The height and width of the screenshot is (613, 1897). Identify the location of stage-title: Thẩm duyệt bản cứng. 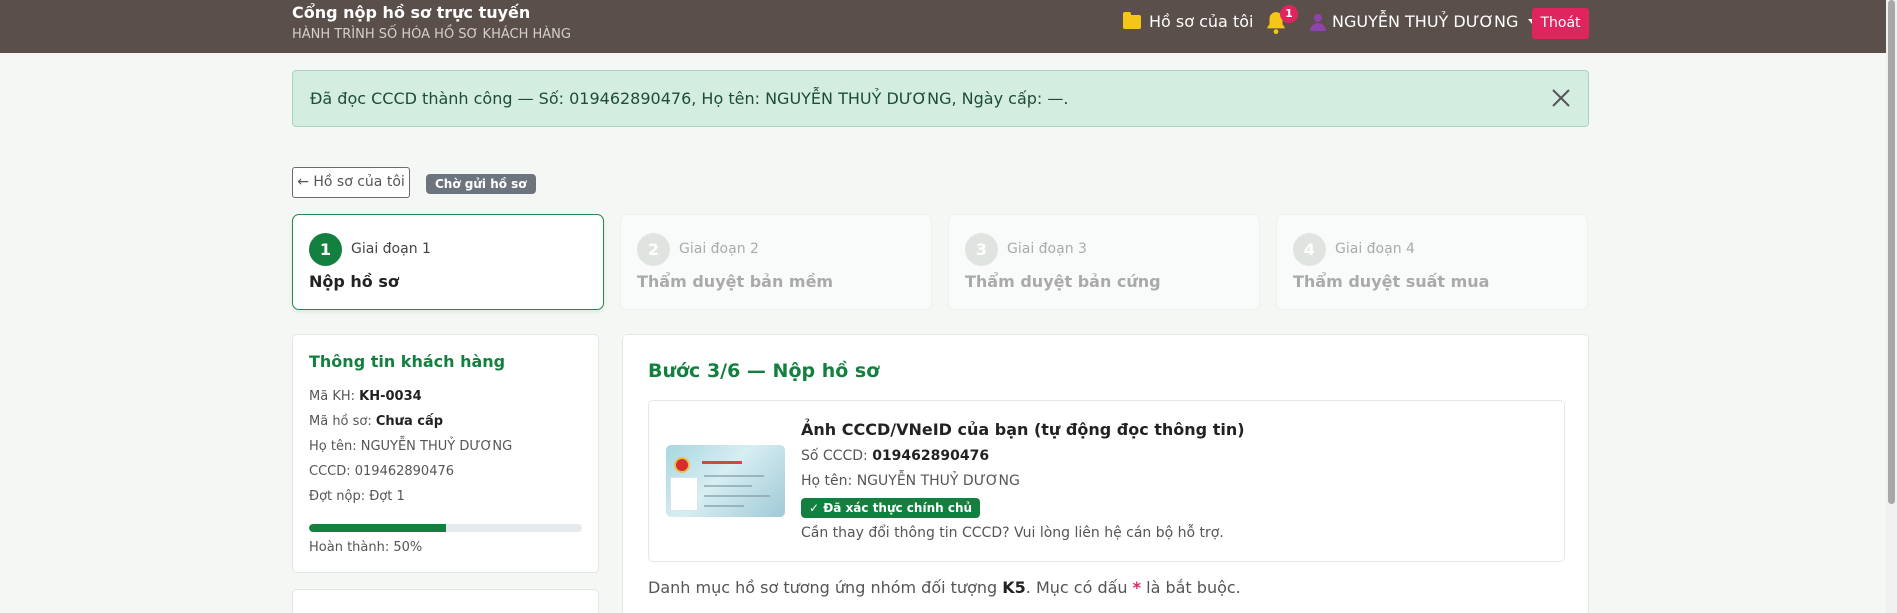
(1063, 281).